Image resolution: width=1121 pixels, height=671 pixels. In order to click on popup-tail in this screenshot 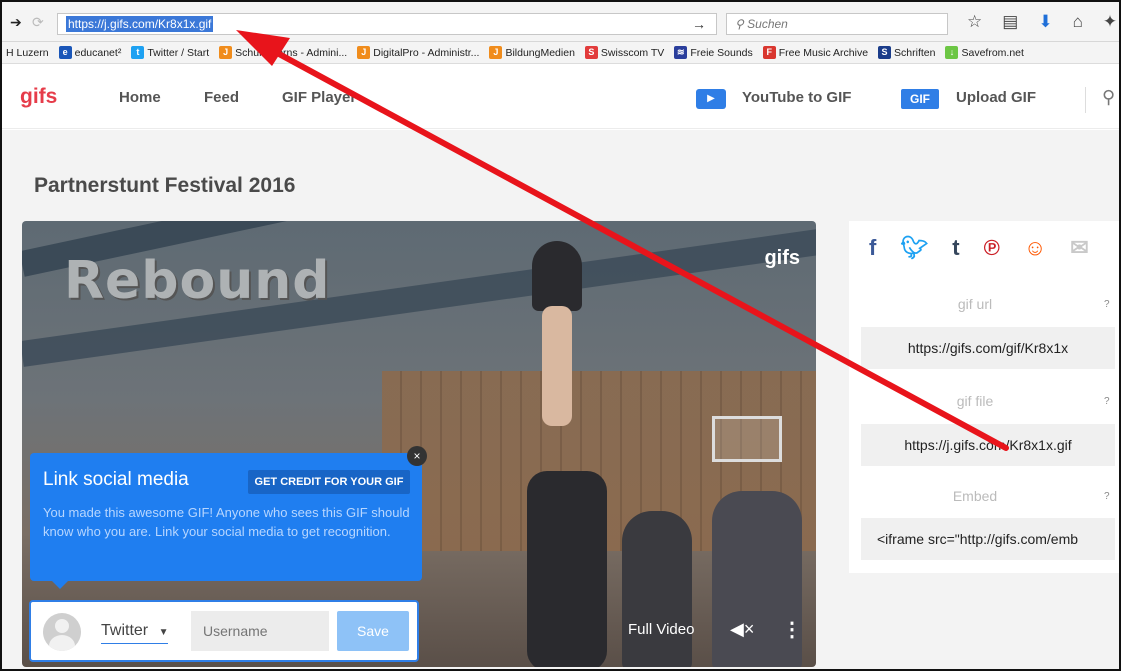, I will do `click(60, 585)`.